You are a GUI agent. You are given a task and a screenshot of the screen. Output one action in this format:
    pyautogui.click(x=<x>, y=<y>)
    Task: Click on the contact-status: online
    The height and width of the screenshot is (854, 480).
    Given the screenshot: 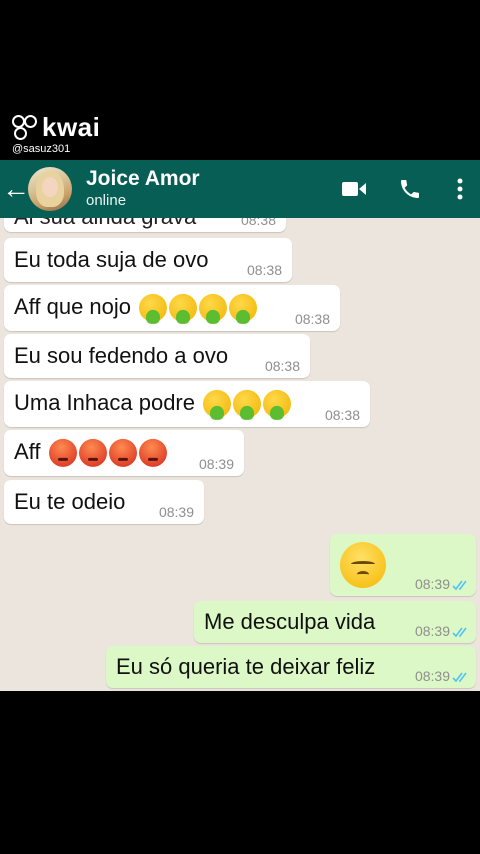 What is the action you would take?
    pyautogui.click(x=106, y=200)
    